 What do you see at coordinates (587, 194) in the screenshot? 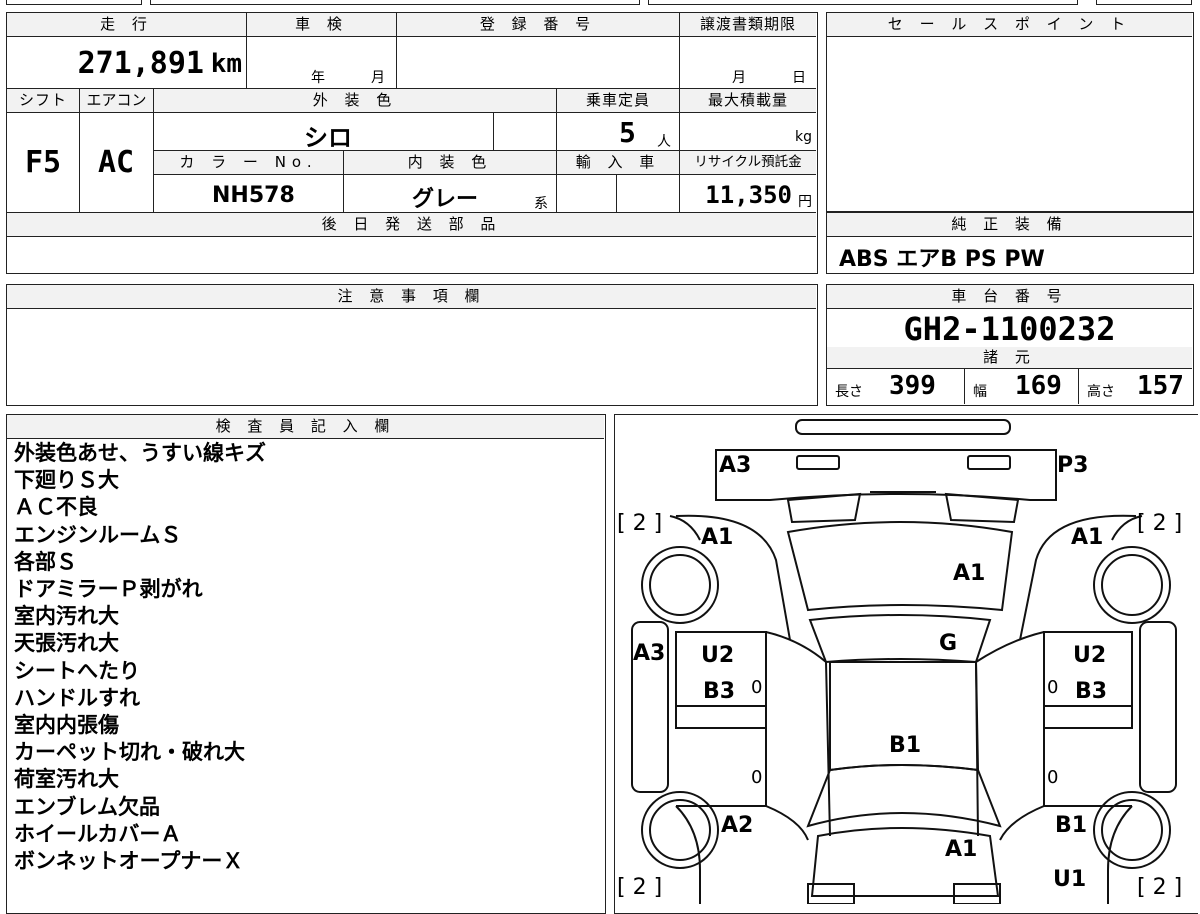
I see `import-cell-a` at bounding box center [587, 194].